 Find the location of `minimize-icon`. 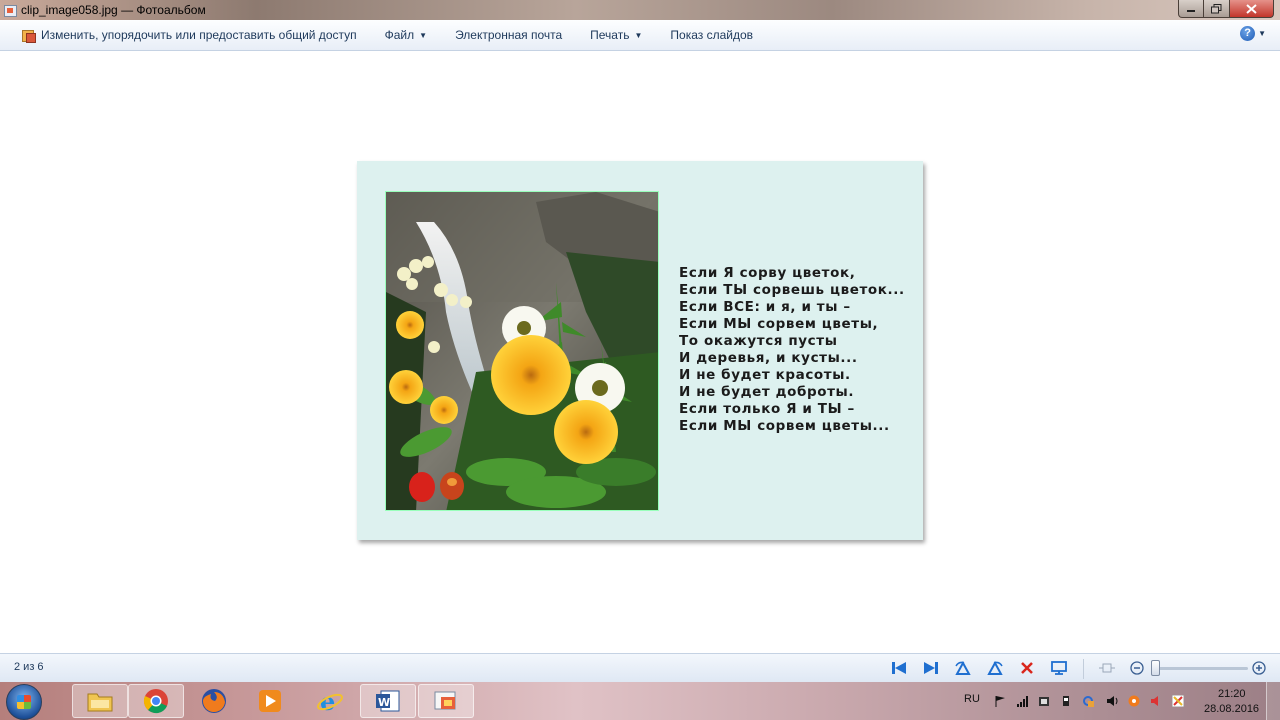

minimize-icon is located at coordinates (1191, 10).